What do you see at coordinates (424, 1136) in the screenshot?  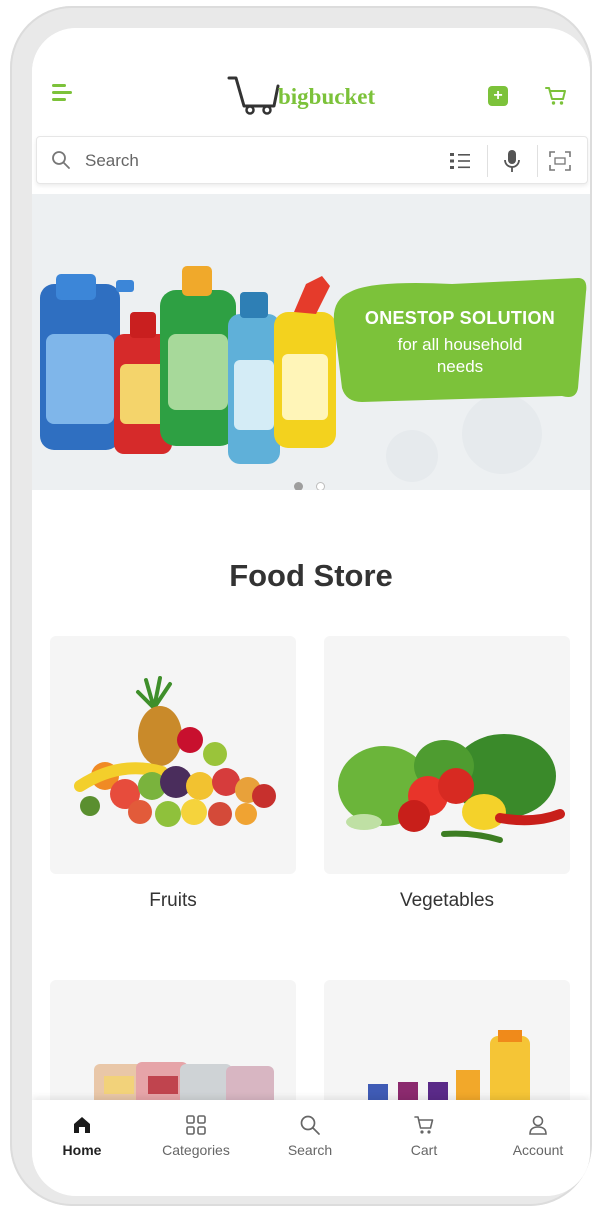 I see `nav-cart: Cart` at bounding box center [424, 1136].